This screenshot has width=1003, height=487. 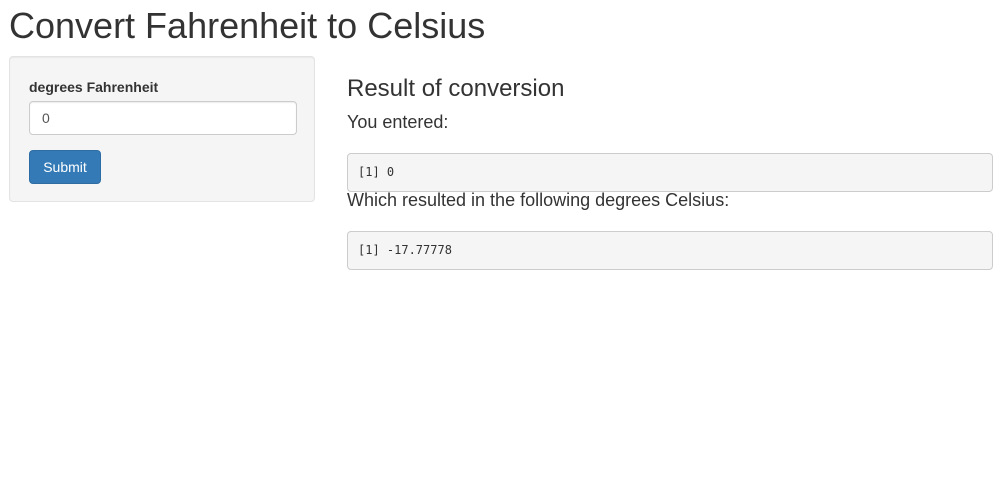 What do you see at coordinates (670, 172) in the screenshot?
I see `entered-value-output: [1] 0` at bounding box center [670, 172].